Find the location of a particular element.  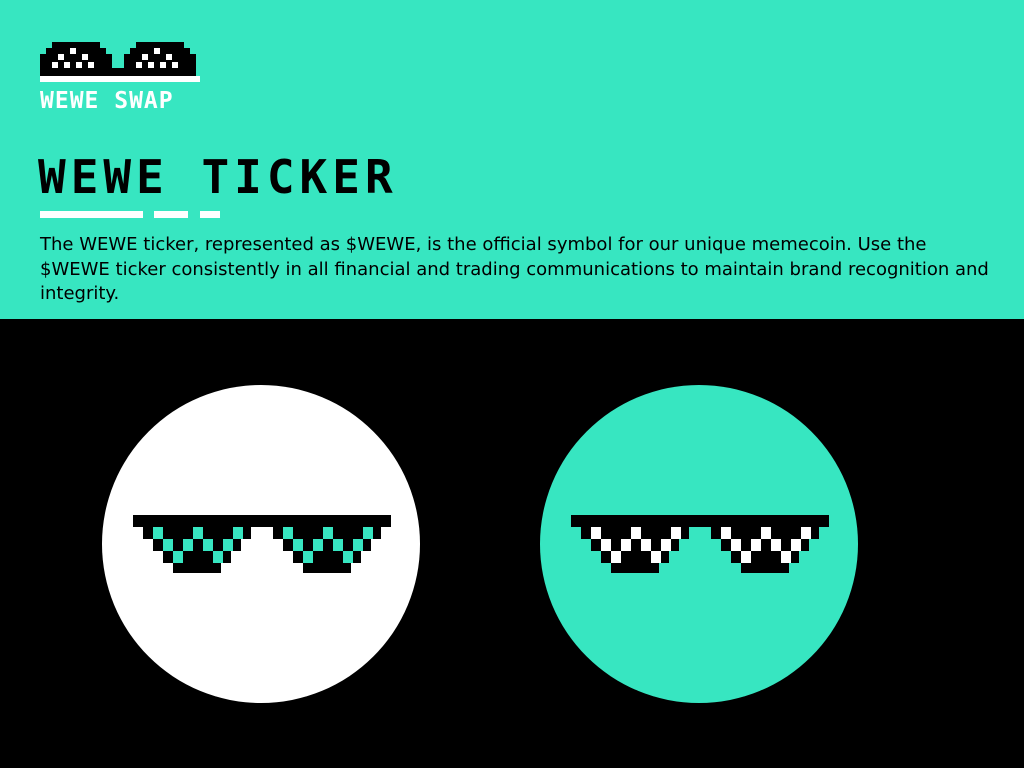

title-underline-short is located at coordinates (210, 214).